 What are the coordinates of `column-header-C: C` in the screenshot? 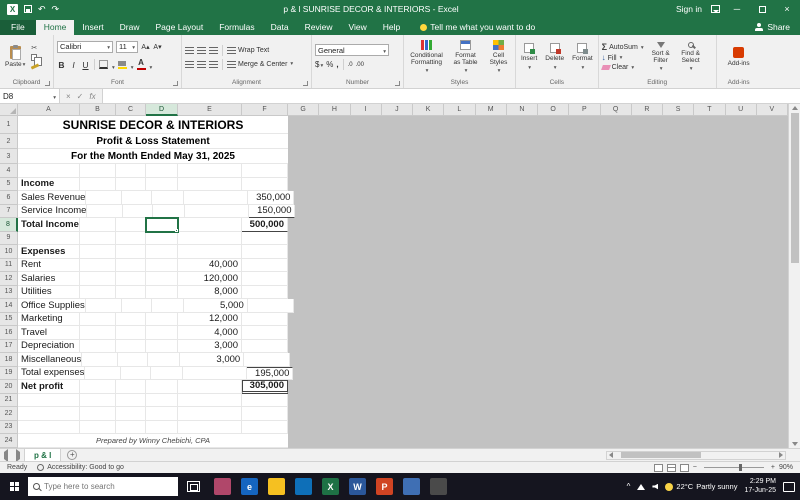 It's located at (131, 110).